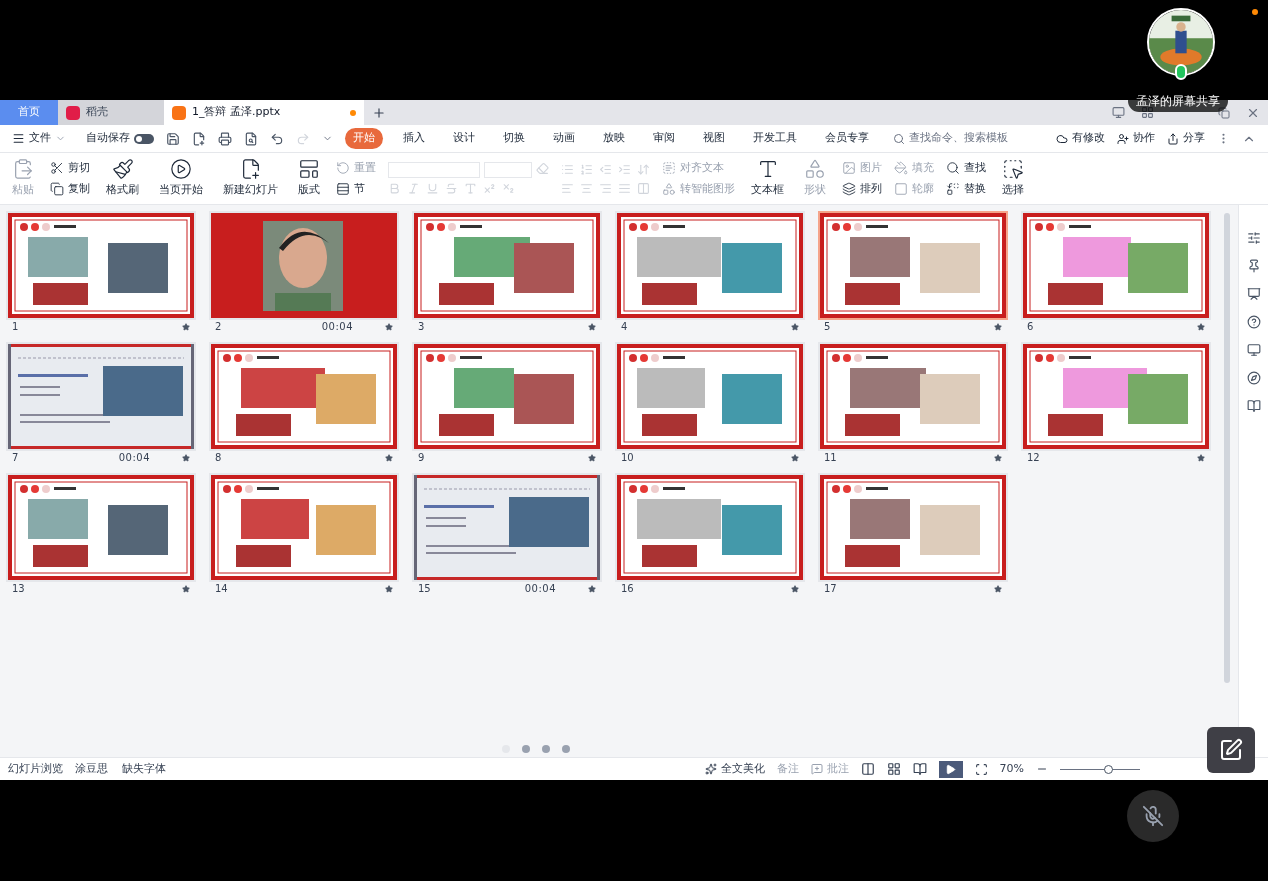 This screenshot has height=881, width=1268. Describe the element at coordinates (15, 327) in the screenshot. I see `slide-number: 1` at that location.